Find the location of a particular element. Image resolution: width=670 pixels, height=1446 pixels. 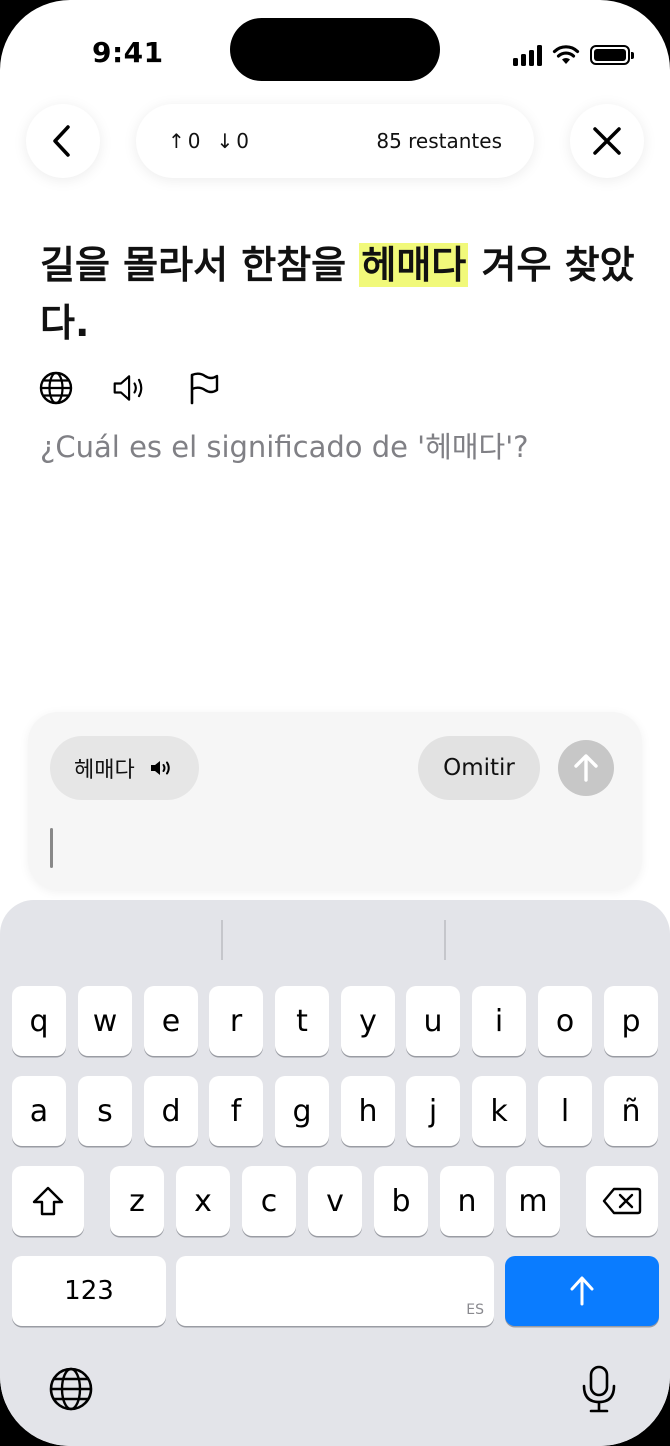

key-m: m is located at coordinates (533, 1201).